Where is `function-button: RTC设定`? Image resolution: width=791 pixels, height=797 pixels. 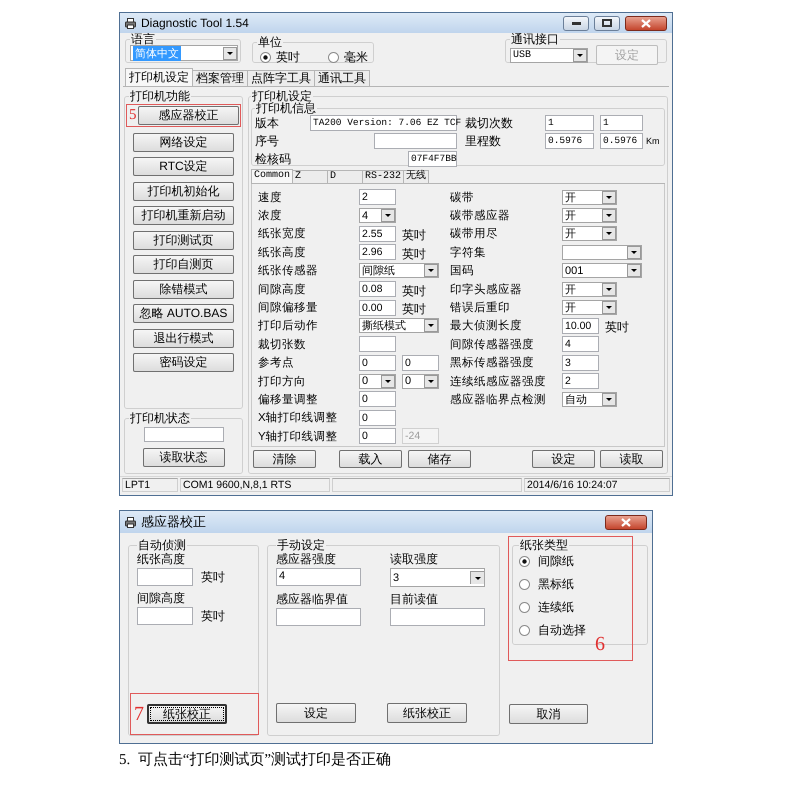 function-button: RTC设定 is located at coordinates (183, 166).